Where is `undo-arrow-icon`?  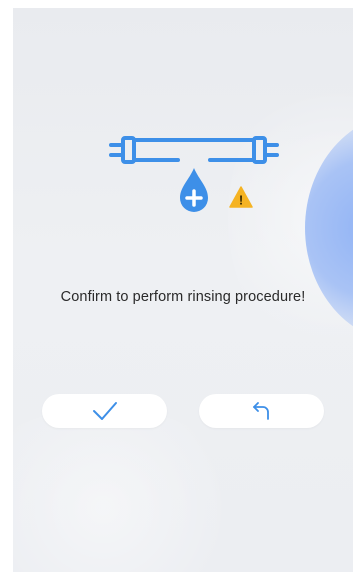 undo-arrow-icon is located at coordinates (260, 411).